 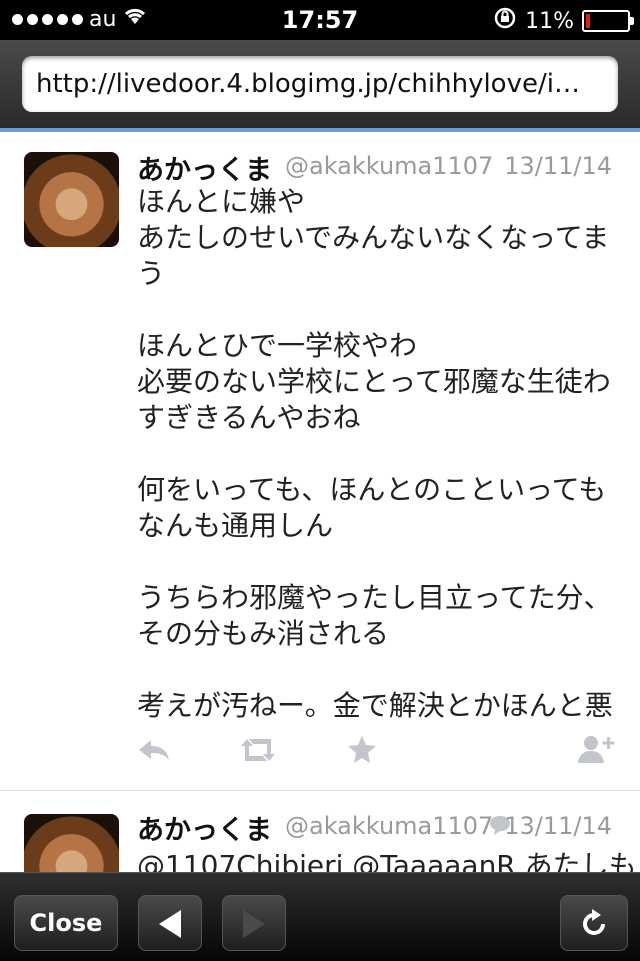 What do you see at coordinates (362, 753) in the screenshot?
I see `star-icon` at bounding box center [362, 753].